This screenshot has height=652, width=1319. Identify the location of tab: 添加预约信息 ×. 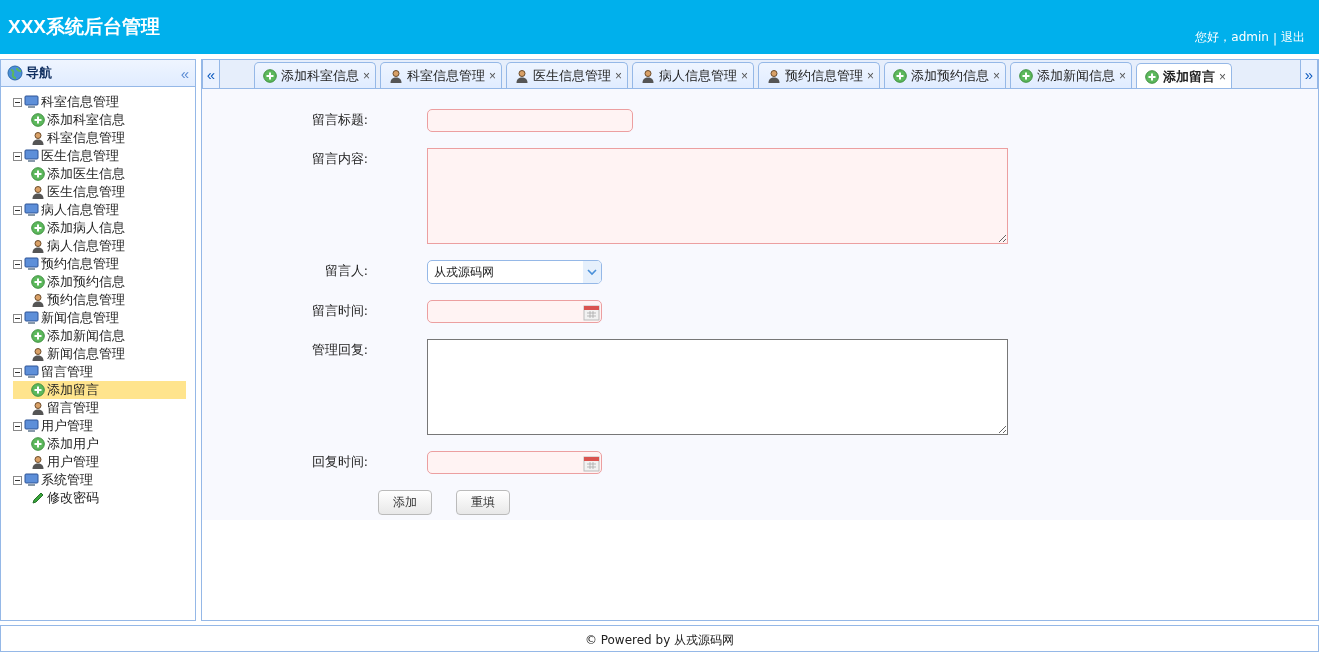
(945, 75).